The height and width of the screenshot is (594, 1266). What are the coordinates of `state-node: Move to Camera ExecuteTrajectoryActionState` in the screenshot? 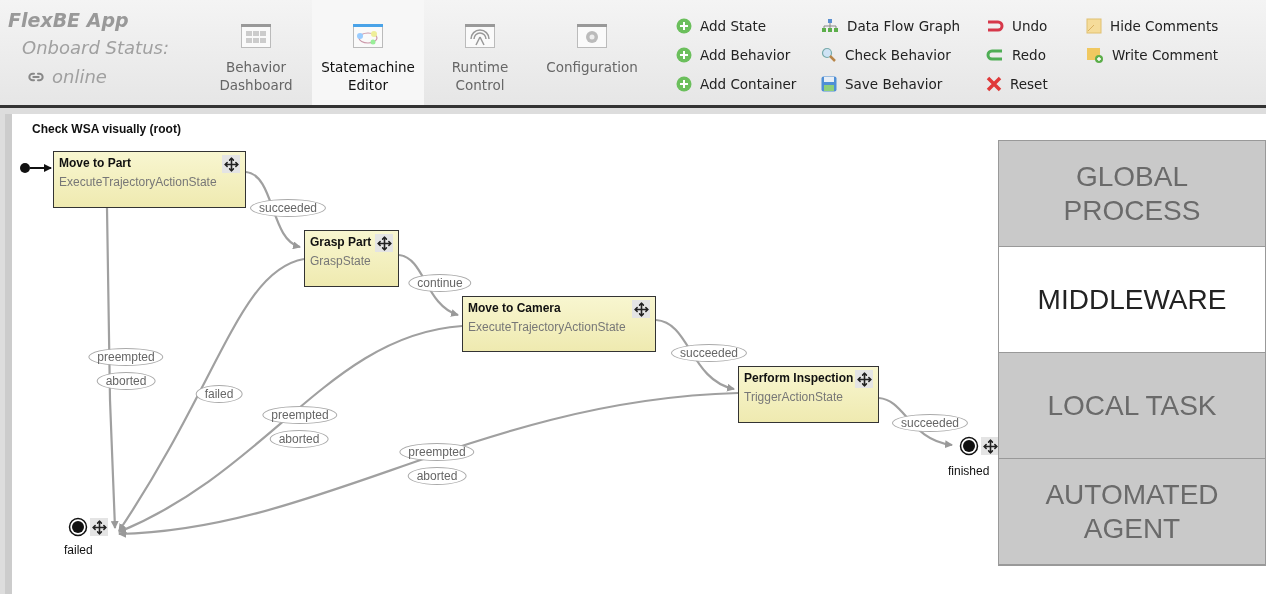 It's located at (559, 324).